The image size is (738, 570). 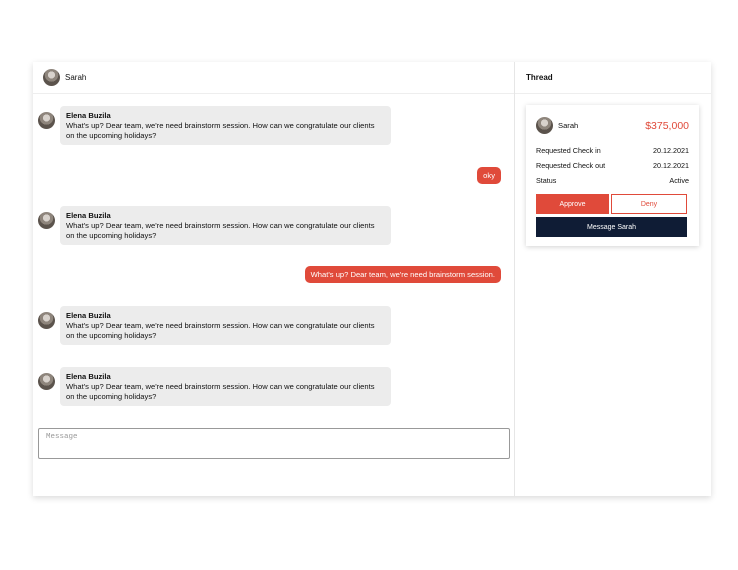 I want to click on message-guest-button: Message Sarah, so click(x=611, y=227).